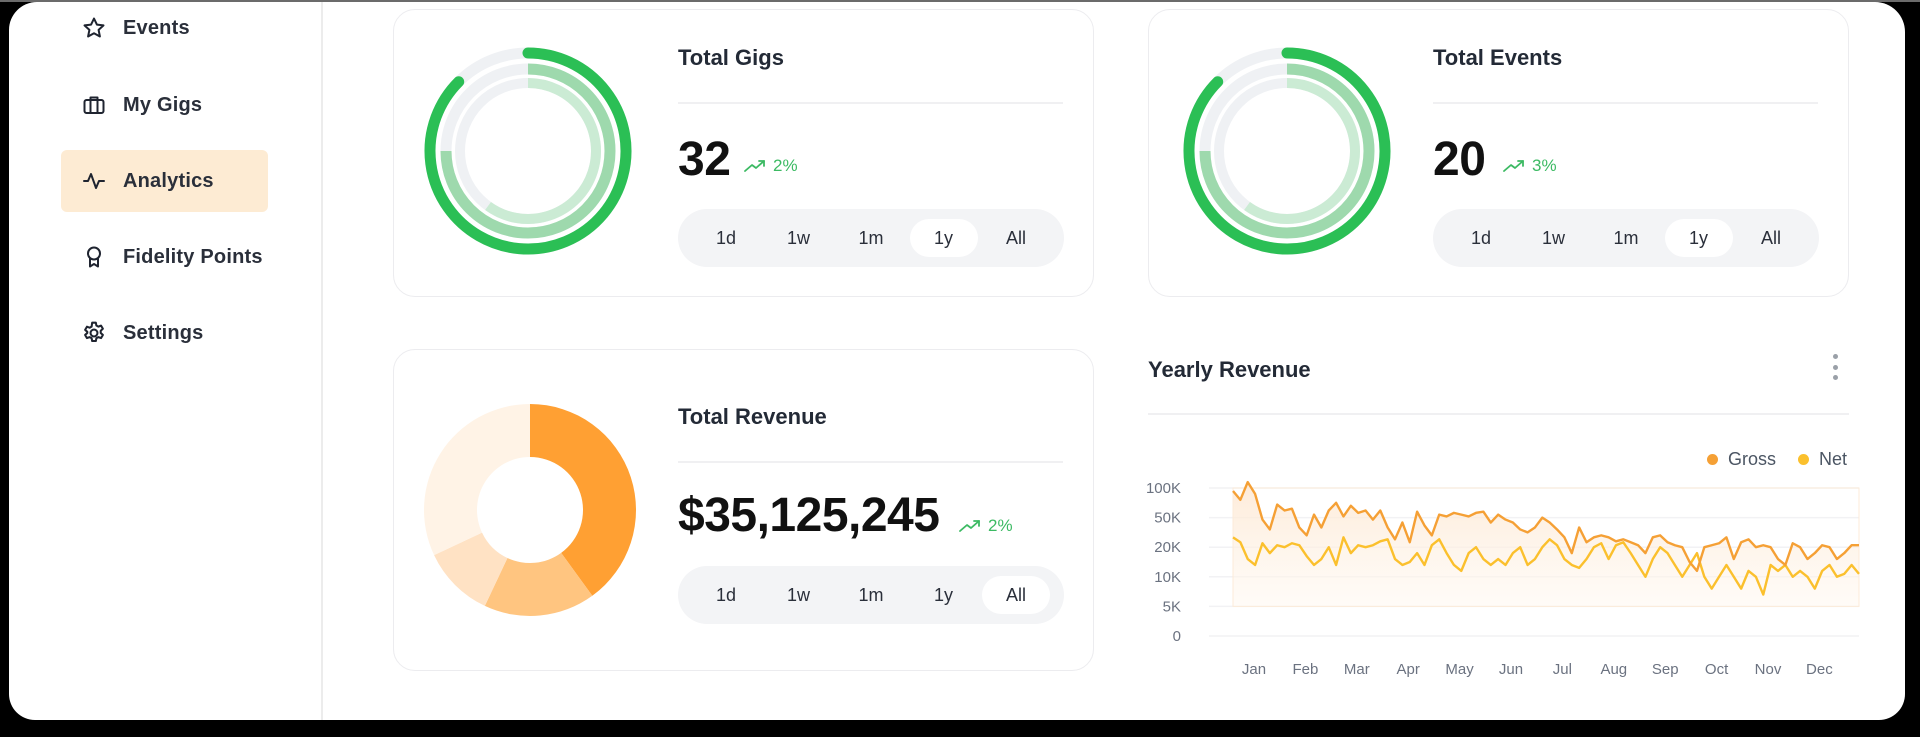  What do you see at coordinates (743, 153) in the screenshot?
I see `total-gigs-card: Total Gigs 32 2% 1d 1w 1m 1y All` at bounding box center [743, 153].